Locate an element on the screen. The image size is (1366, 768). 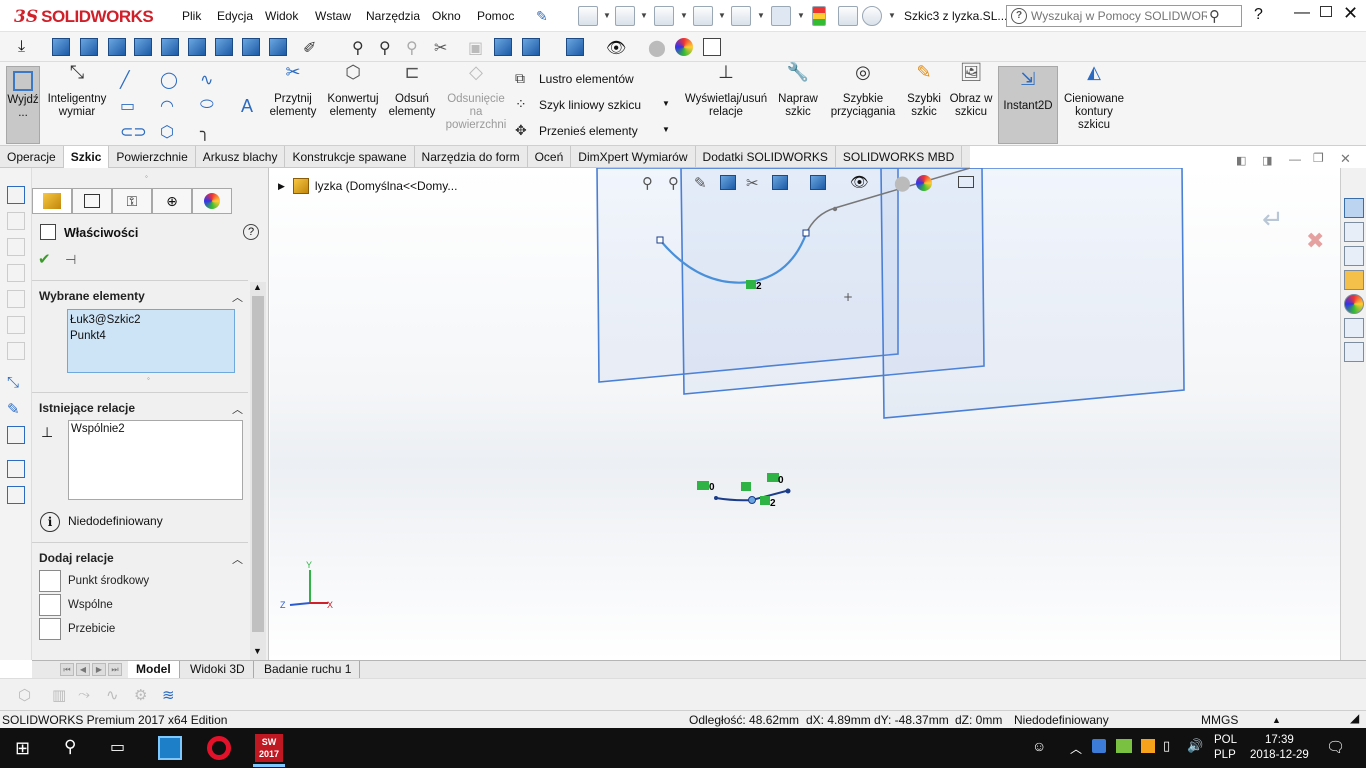
previous-view-icon: ⚲ is located at coordinates (415, 47).